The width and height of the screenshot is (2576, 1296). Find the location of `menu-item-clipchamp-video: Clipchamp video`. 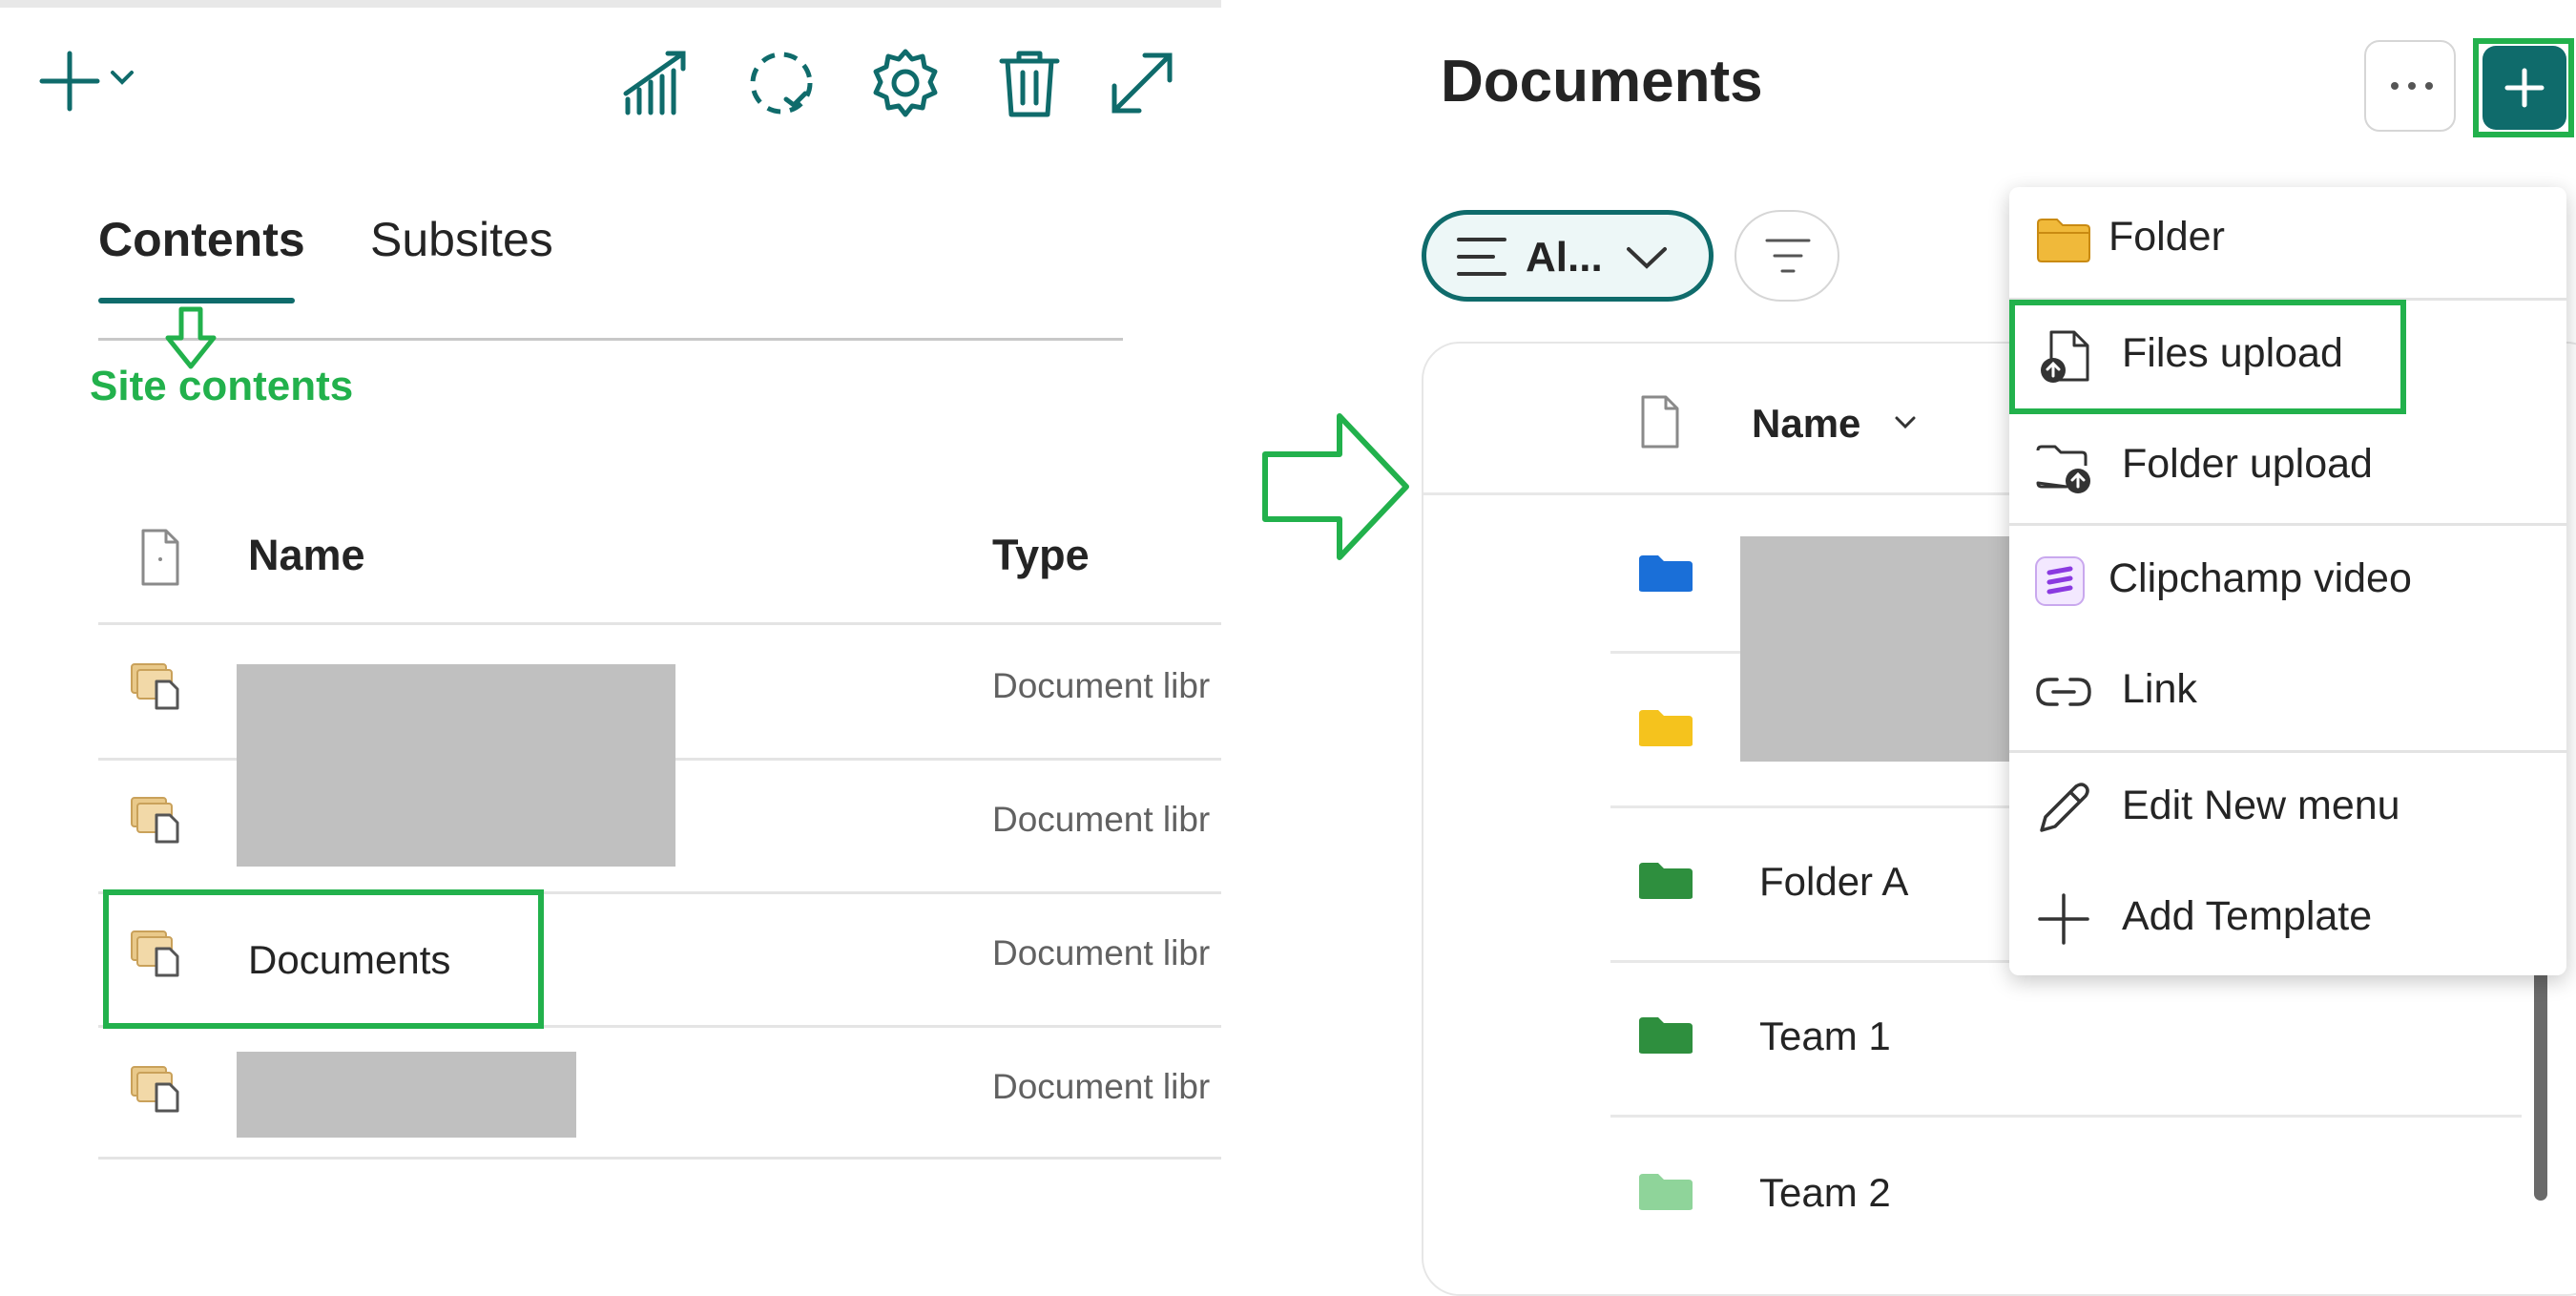

menu-item-clipchamp-video: Clipchamp video is located at coordinates (2287, 582).